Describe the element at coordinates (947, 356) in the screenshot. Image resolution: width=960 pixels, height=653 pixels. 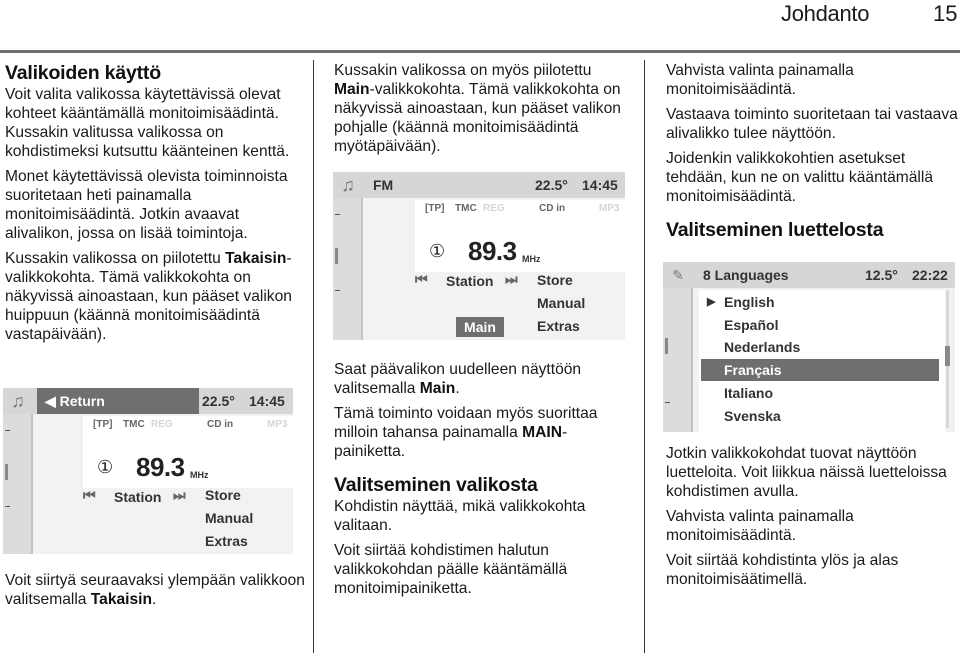
I see `scrollbar-thumb` at that location.